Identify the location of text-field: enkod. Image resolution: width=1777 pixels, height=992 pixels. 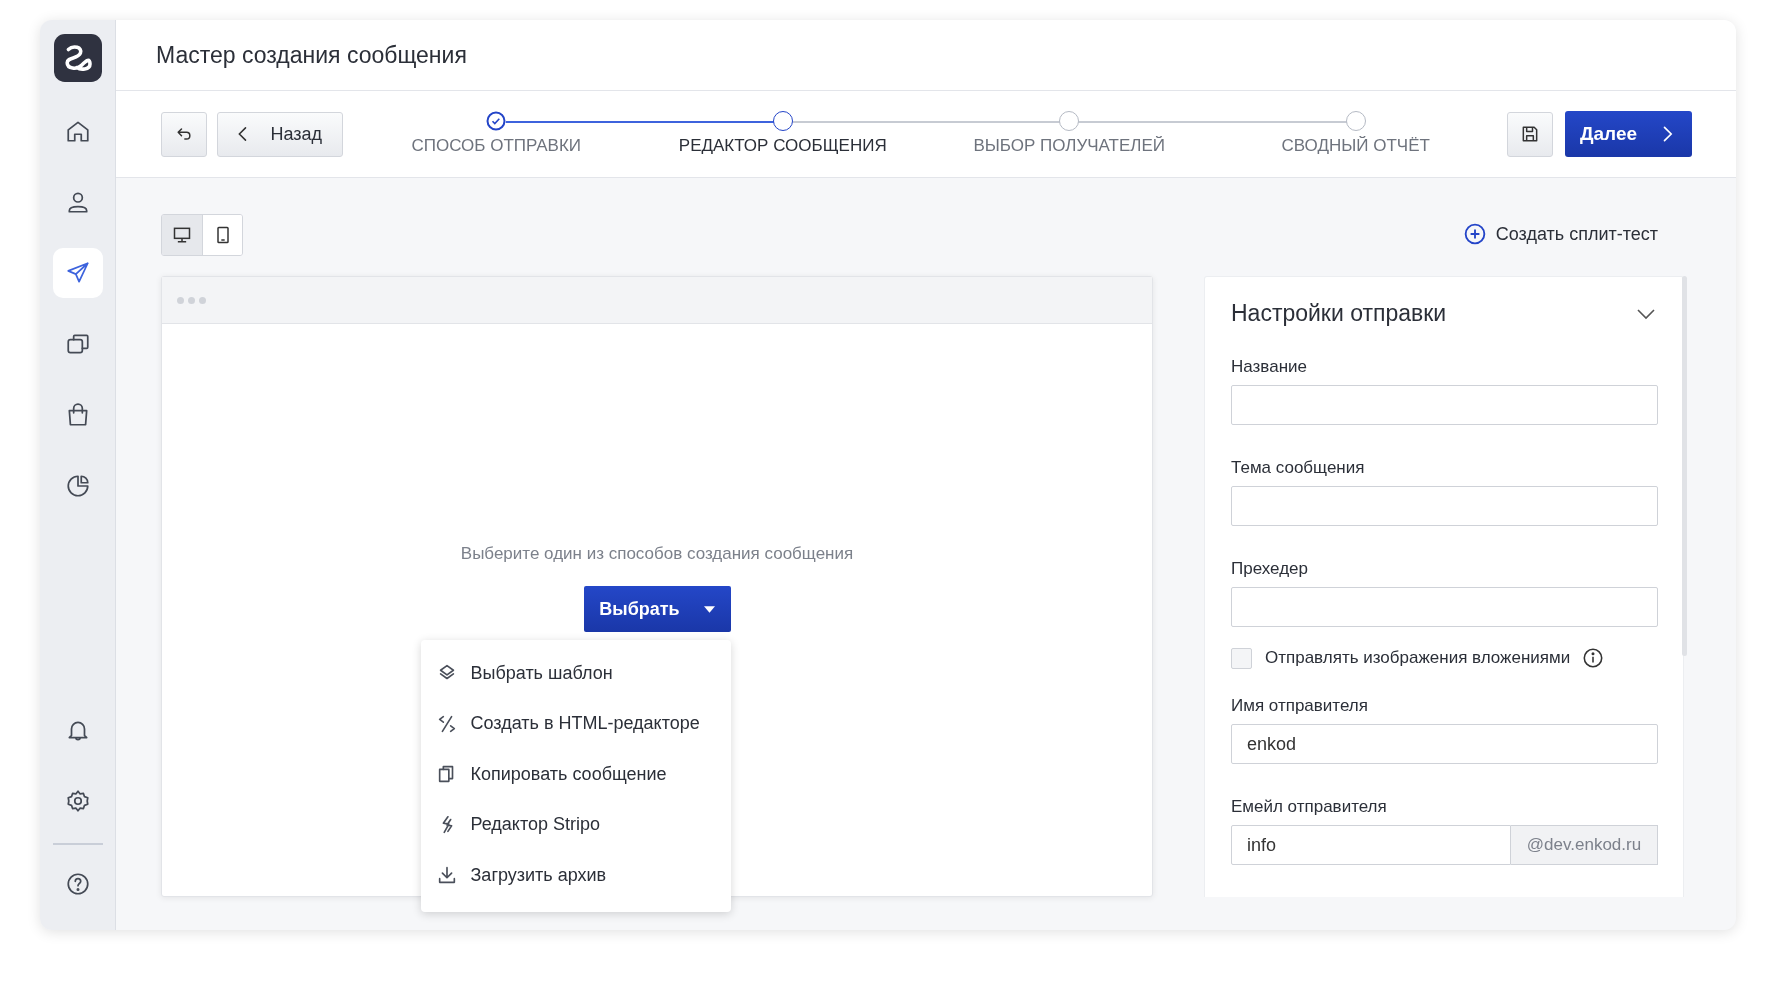
(1444, 744).